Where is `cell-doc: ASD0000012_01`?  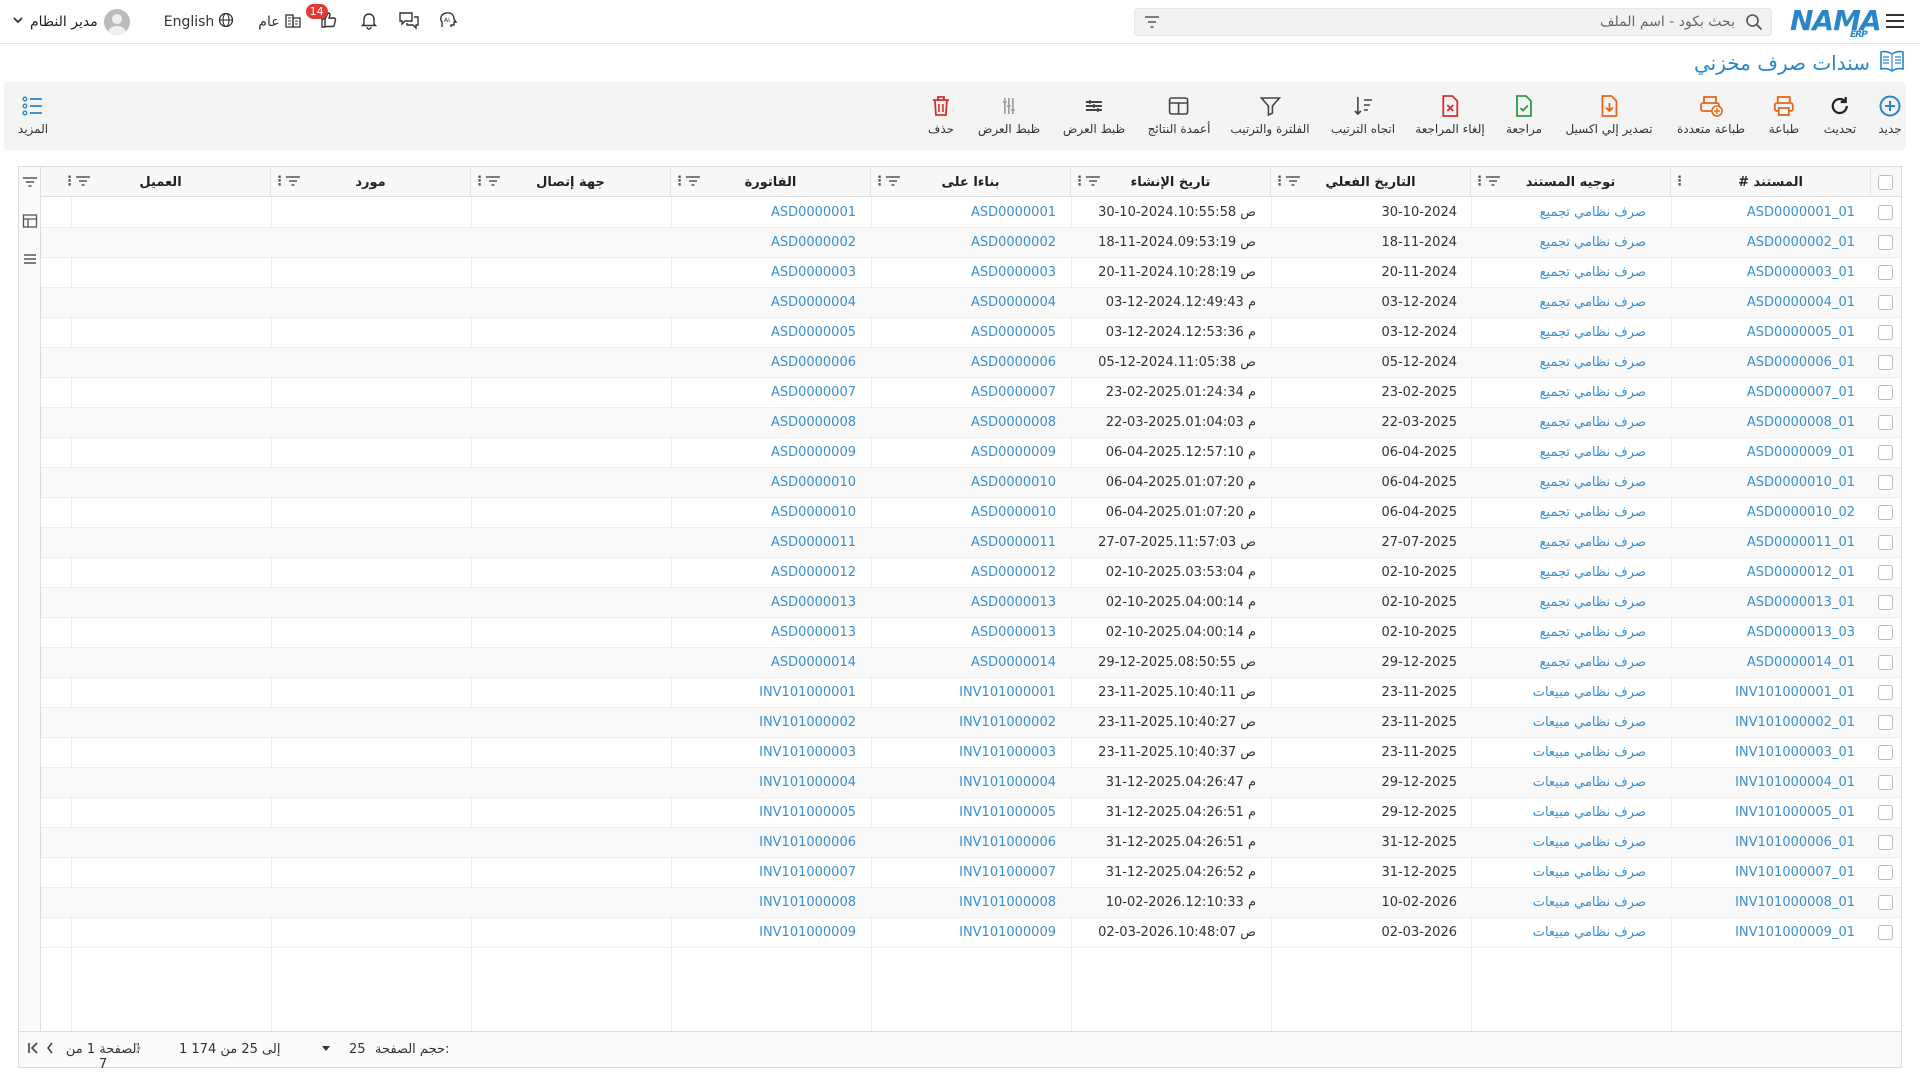 cell-doc: ASD0000012_01 is located at coordinates (1801, 572).